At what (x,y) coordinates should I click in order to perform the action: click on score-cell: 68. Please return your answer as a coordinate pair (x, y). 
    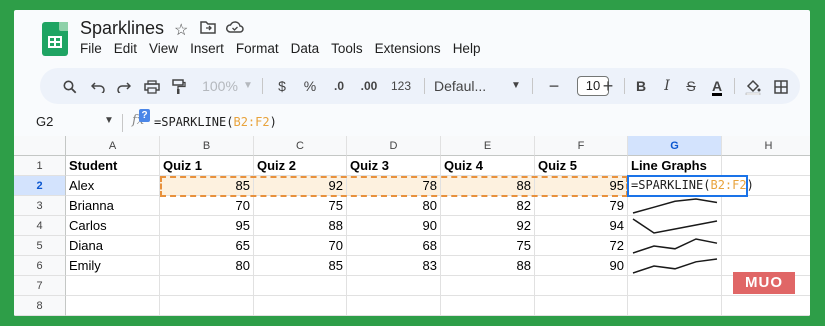
    Looking at the image, I should click on (394, 246).